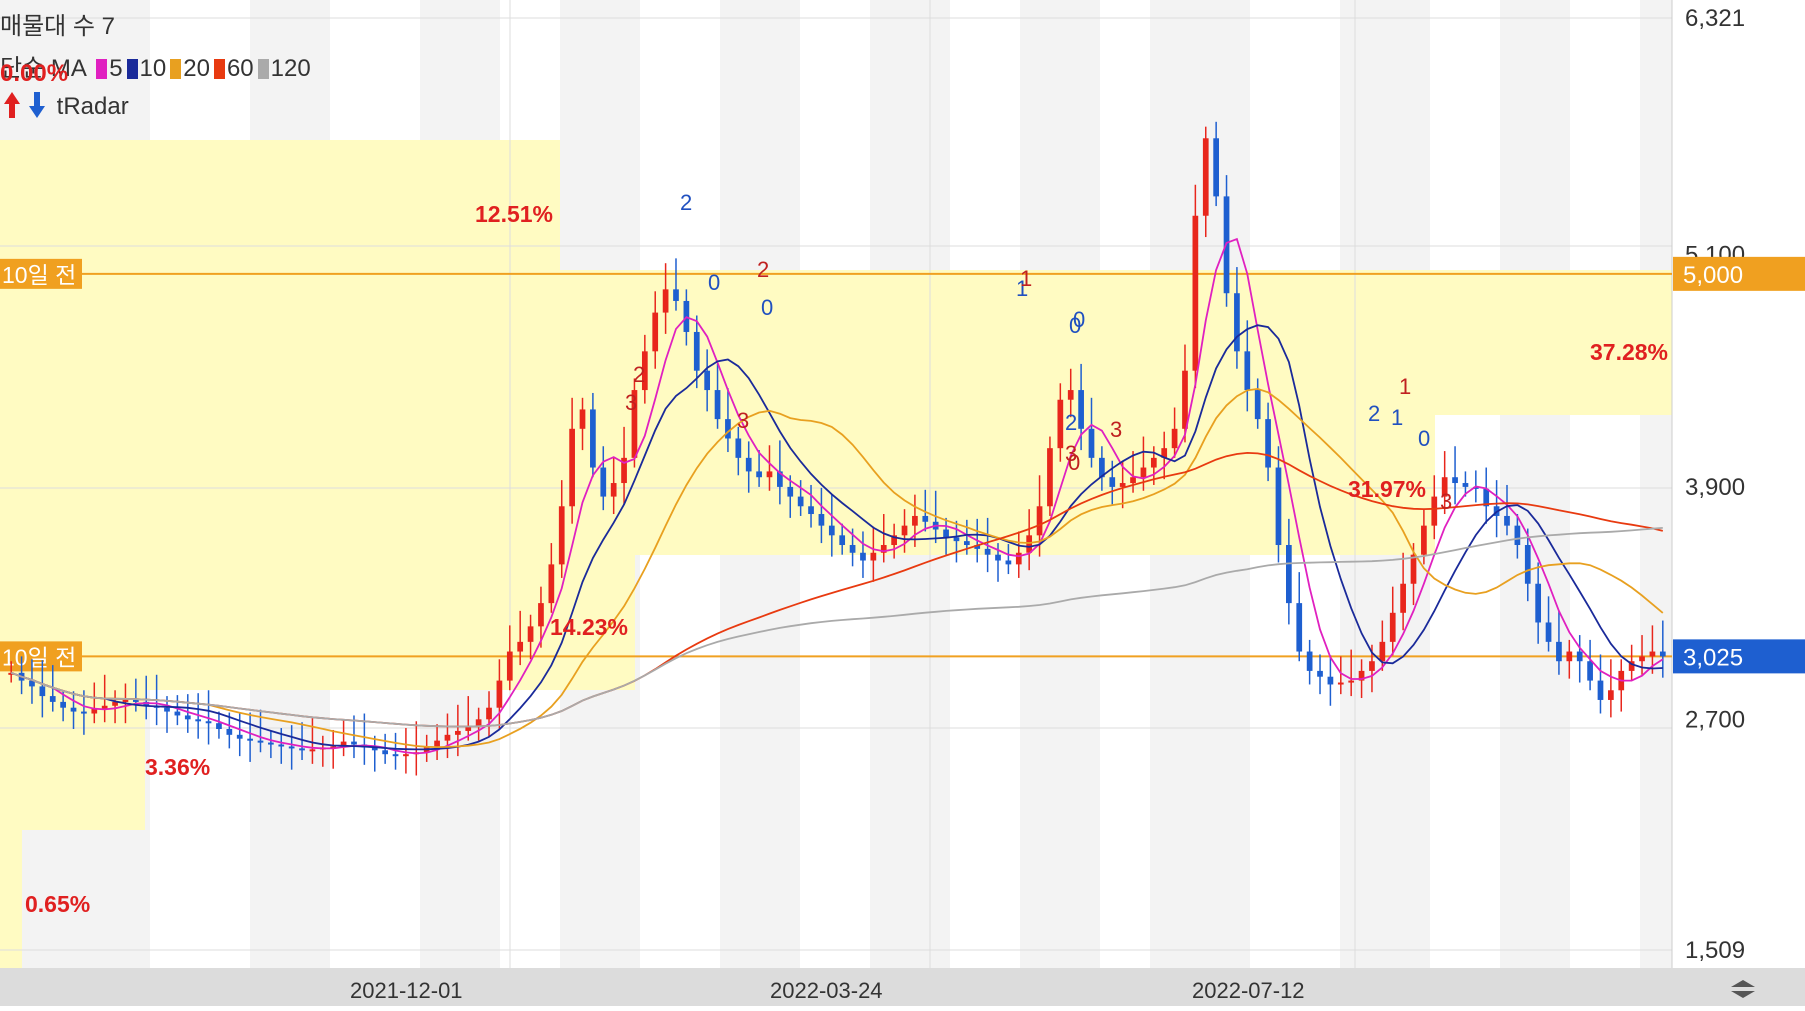 The height and width of the screenshot is (1011, 1805). What do you see at coordinates (902, 987) in the screenshot?
I see `time-axis-bar` at bounding box center [902, 987].